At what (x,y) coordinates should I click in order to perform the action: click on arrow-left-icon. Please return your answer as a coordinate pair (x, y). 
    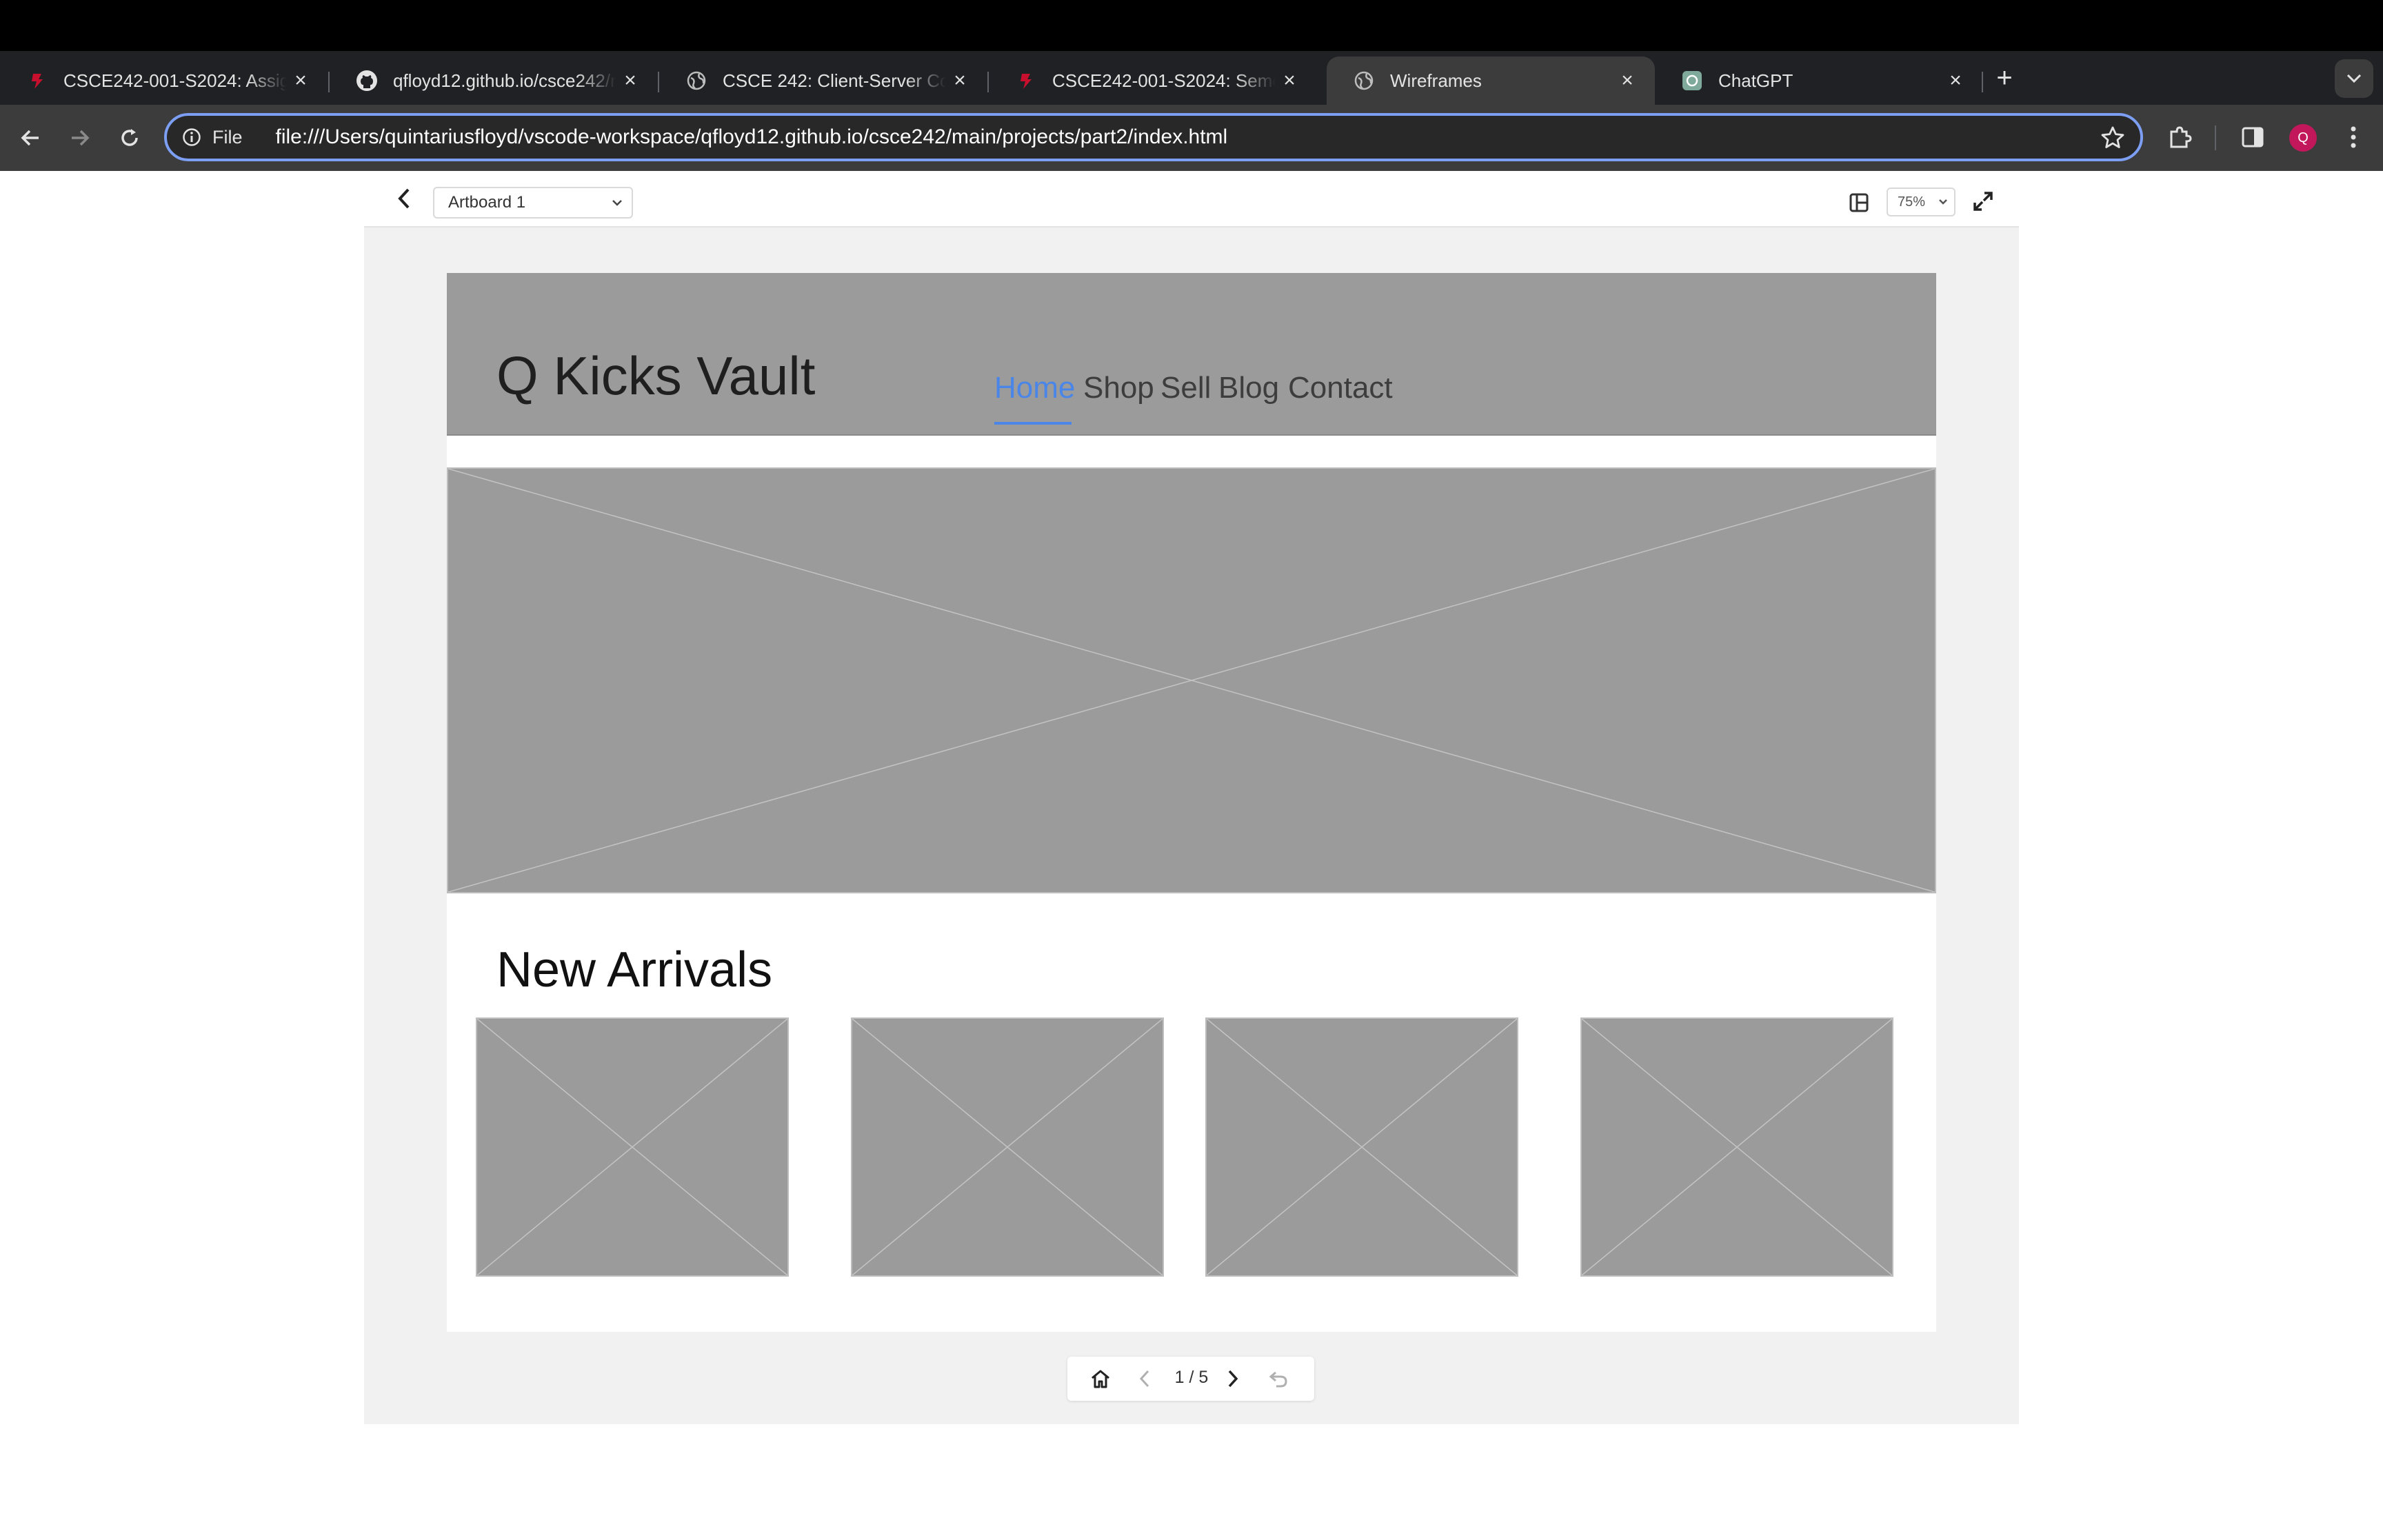
    Looking at the image, I should click on (30, 138).